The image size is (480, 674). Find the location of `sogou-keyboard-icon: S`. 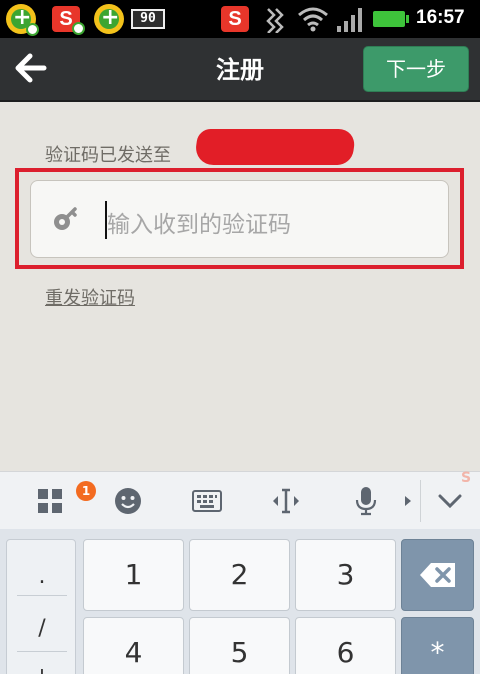

sogou-keyboard-icon: S is located at coordinates (235, 19).